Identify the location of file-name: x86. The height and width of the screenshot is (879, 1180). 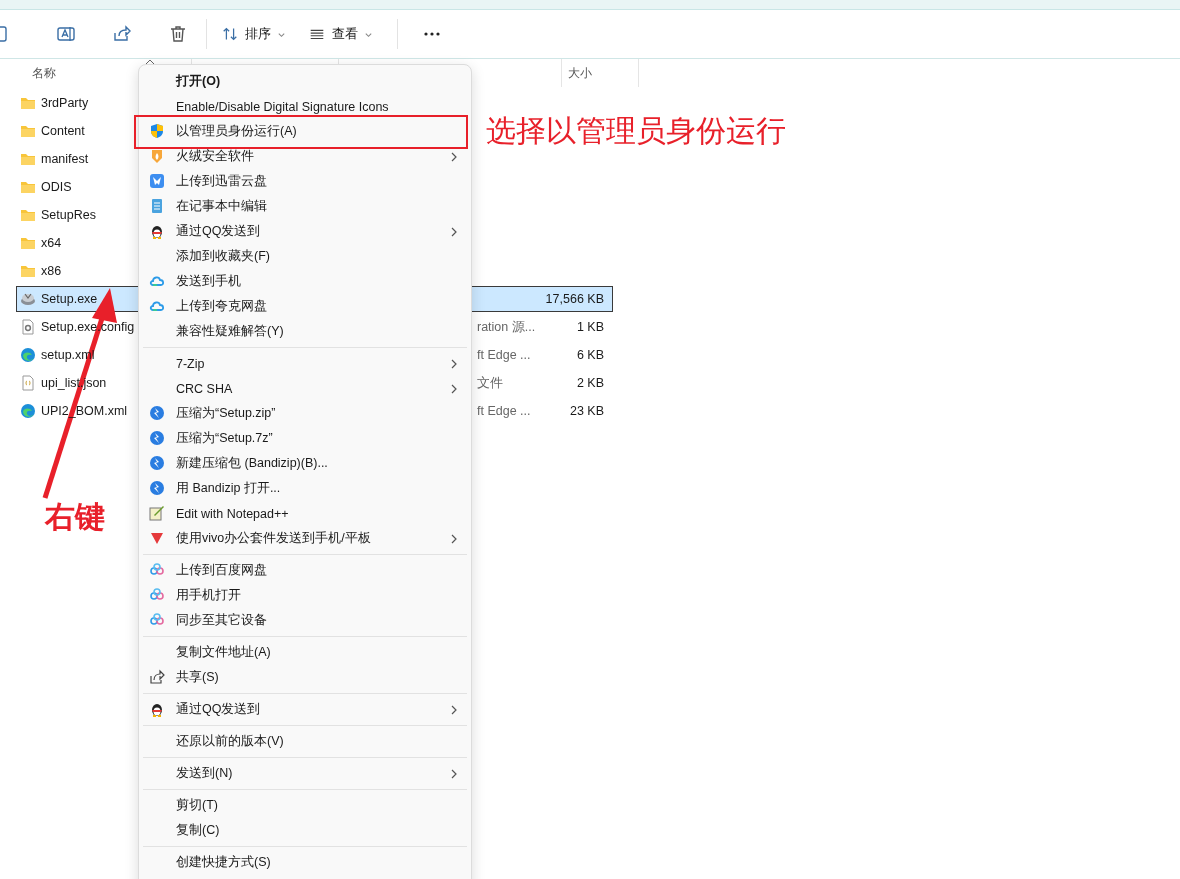
(51, 271).